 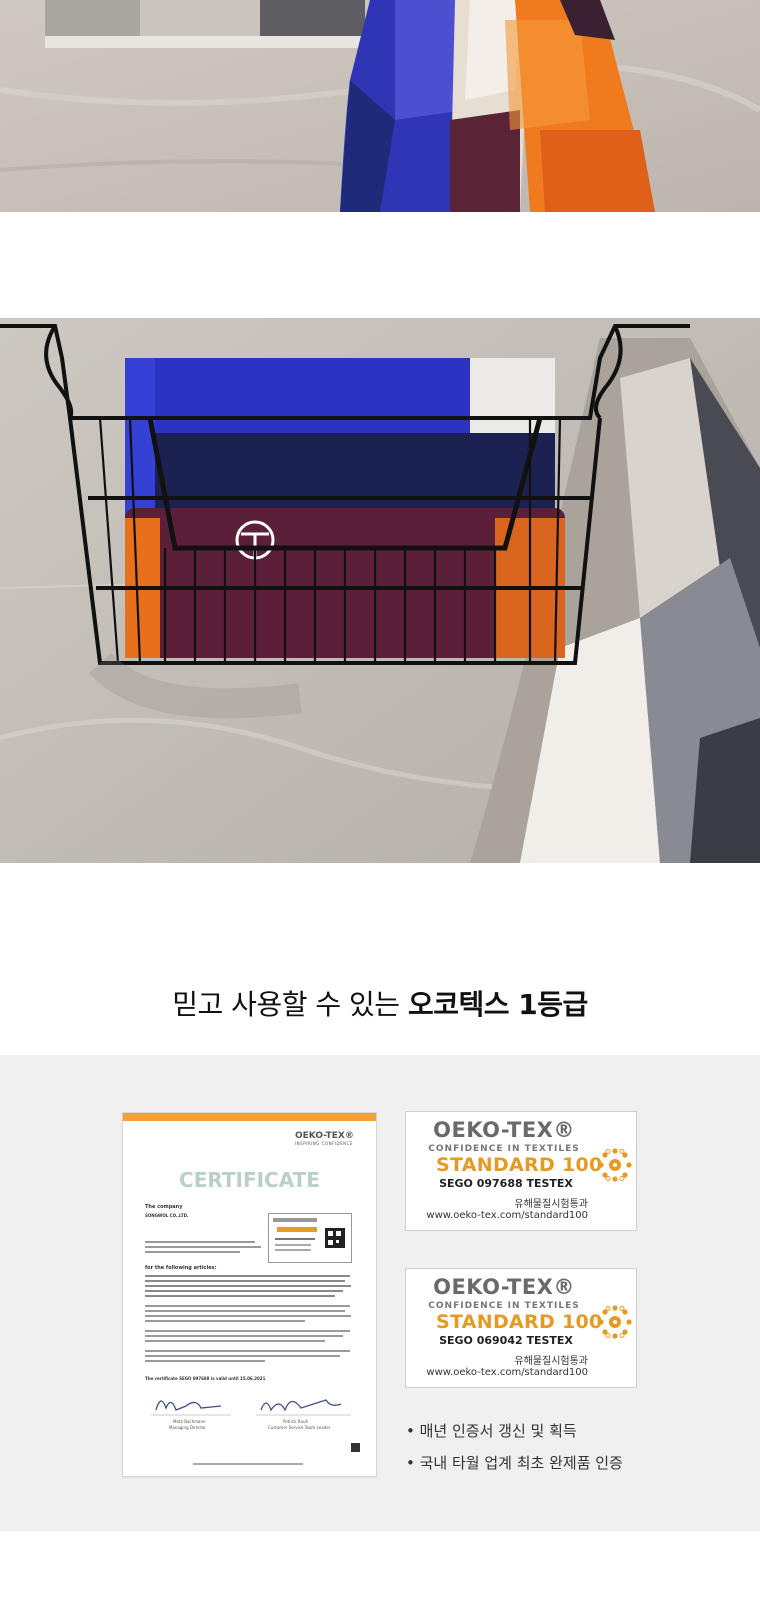 I want to click on headline-bold: 오코텍스 1등급, so click(x=497, y=1004).